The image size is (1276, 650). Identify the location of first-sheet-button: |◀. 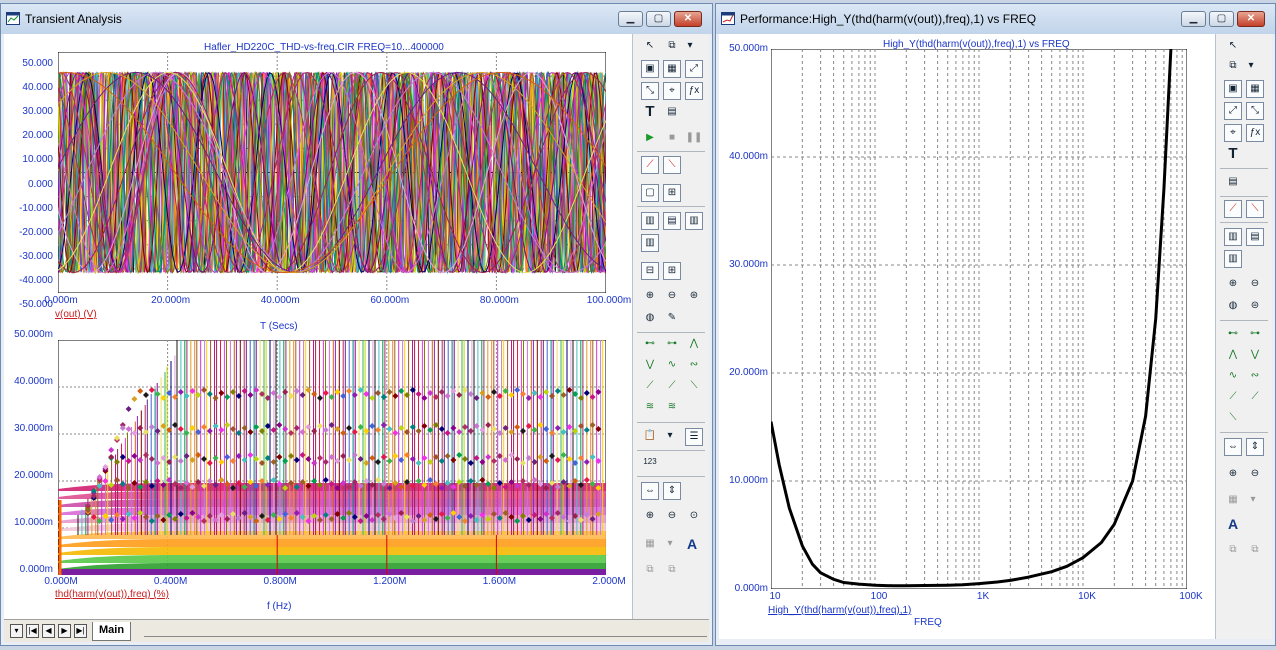
(32, 631).